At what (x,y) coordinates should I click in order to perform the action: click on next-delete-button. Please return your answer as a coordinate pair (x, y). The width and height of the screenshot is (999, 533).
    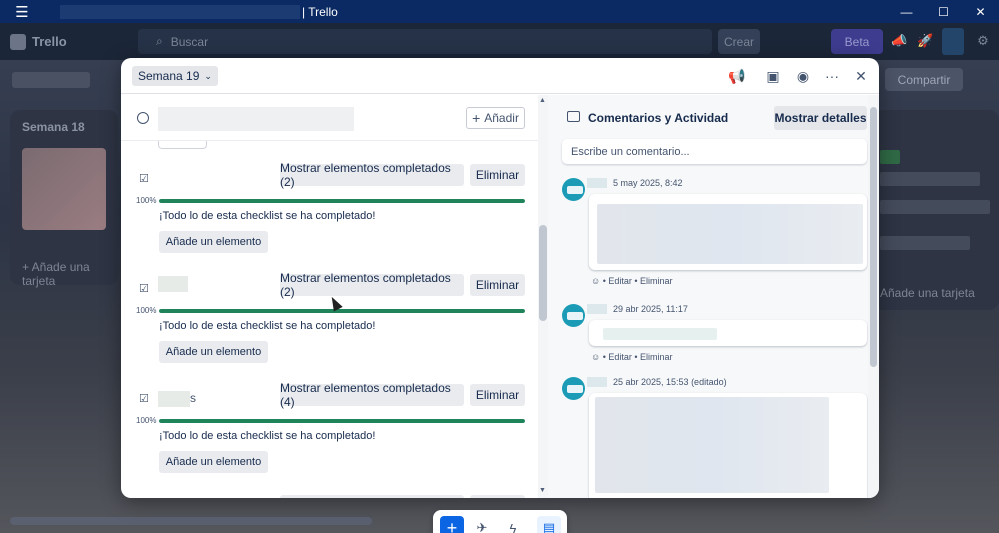
    Looking at the image, I should click on (497, 496).